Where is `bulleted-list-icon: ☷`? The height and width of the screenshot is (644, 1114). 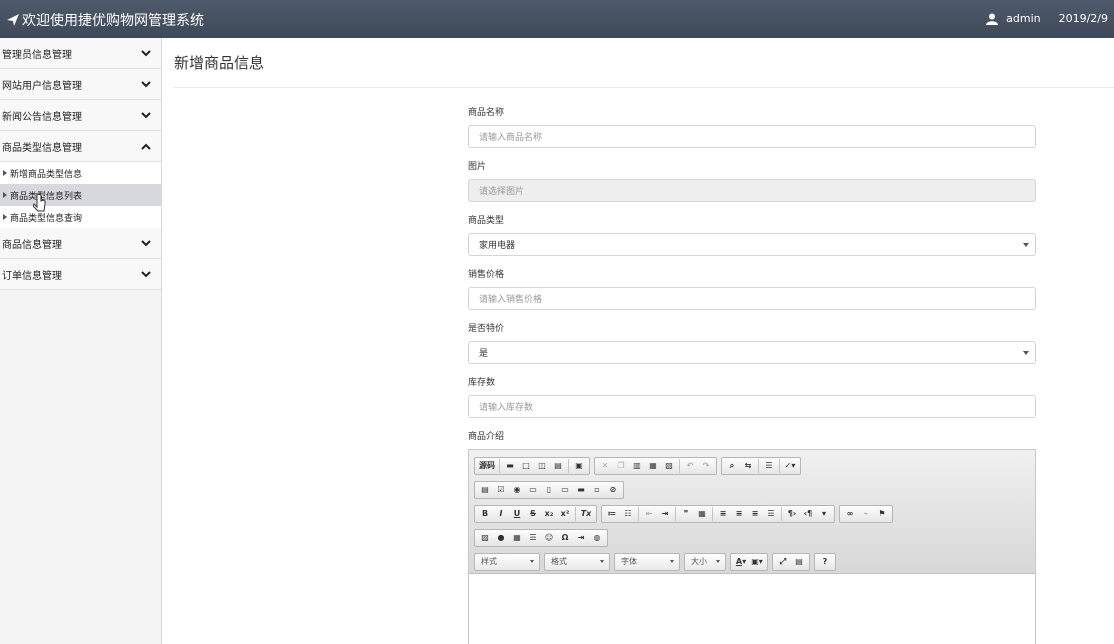 bulleted-list-icon: ☷ is located at coordinates (628, 514).